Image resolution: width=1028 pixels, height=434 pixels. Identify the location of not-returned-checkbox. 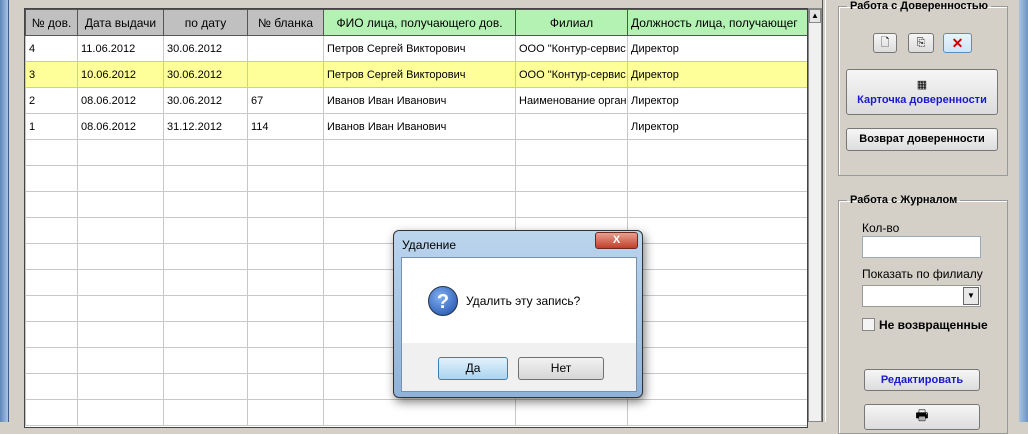
(868, 324).